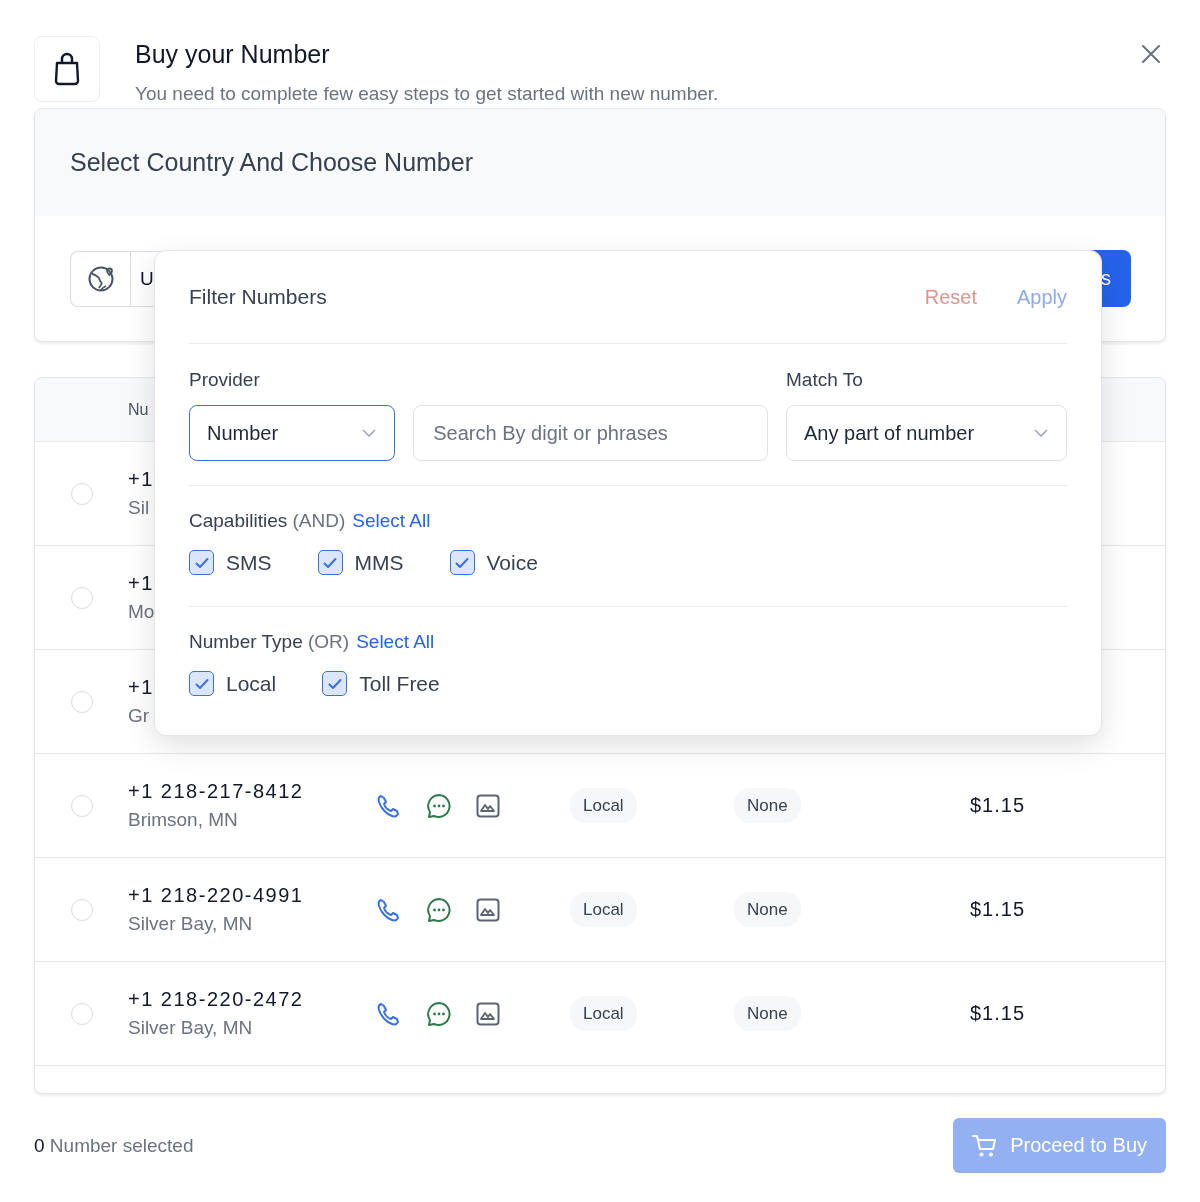 The image size is (1200, 1202). What do you see at coordinates (216, 895) in the screenshot?
I see `phone-number: +1 218-220-4991` at bounding box center [216, 895].